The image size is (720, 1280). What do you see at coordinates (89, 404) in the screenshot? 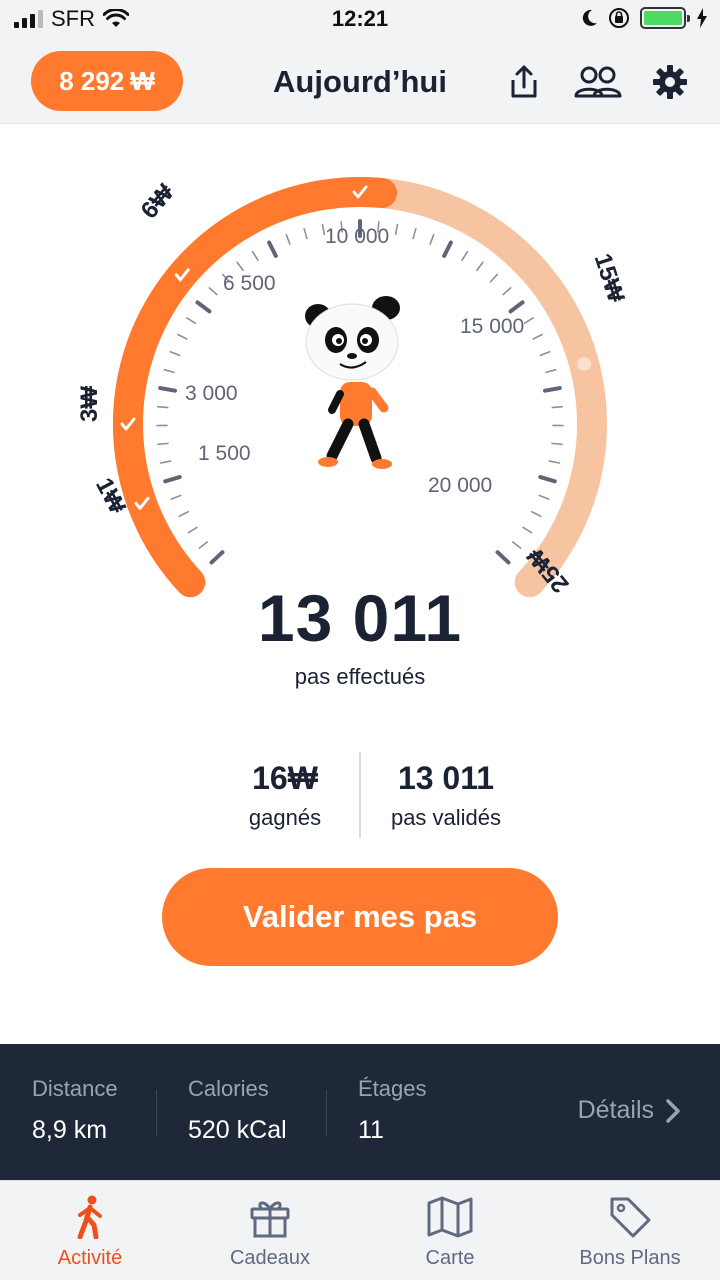
I see `milestone-3: 3₩` at bounding box center [89, 404].